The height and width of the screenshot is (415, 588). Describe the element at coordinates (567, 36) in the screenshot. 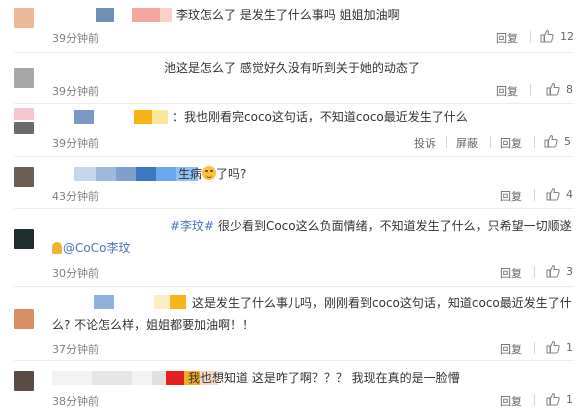

I see `like-count: 12` at that location.